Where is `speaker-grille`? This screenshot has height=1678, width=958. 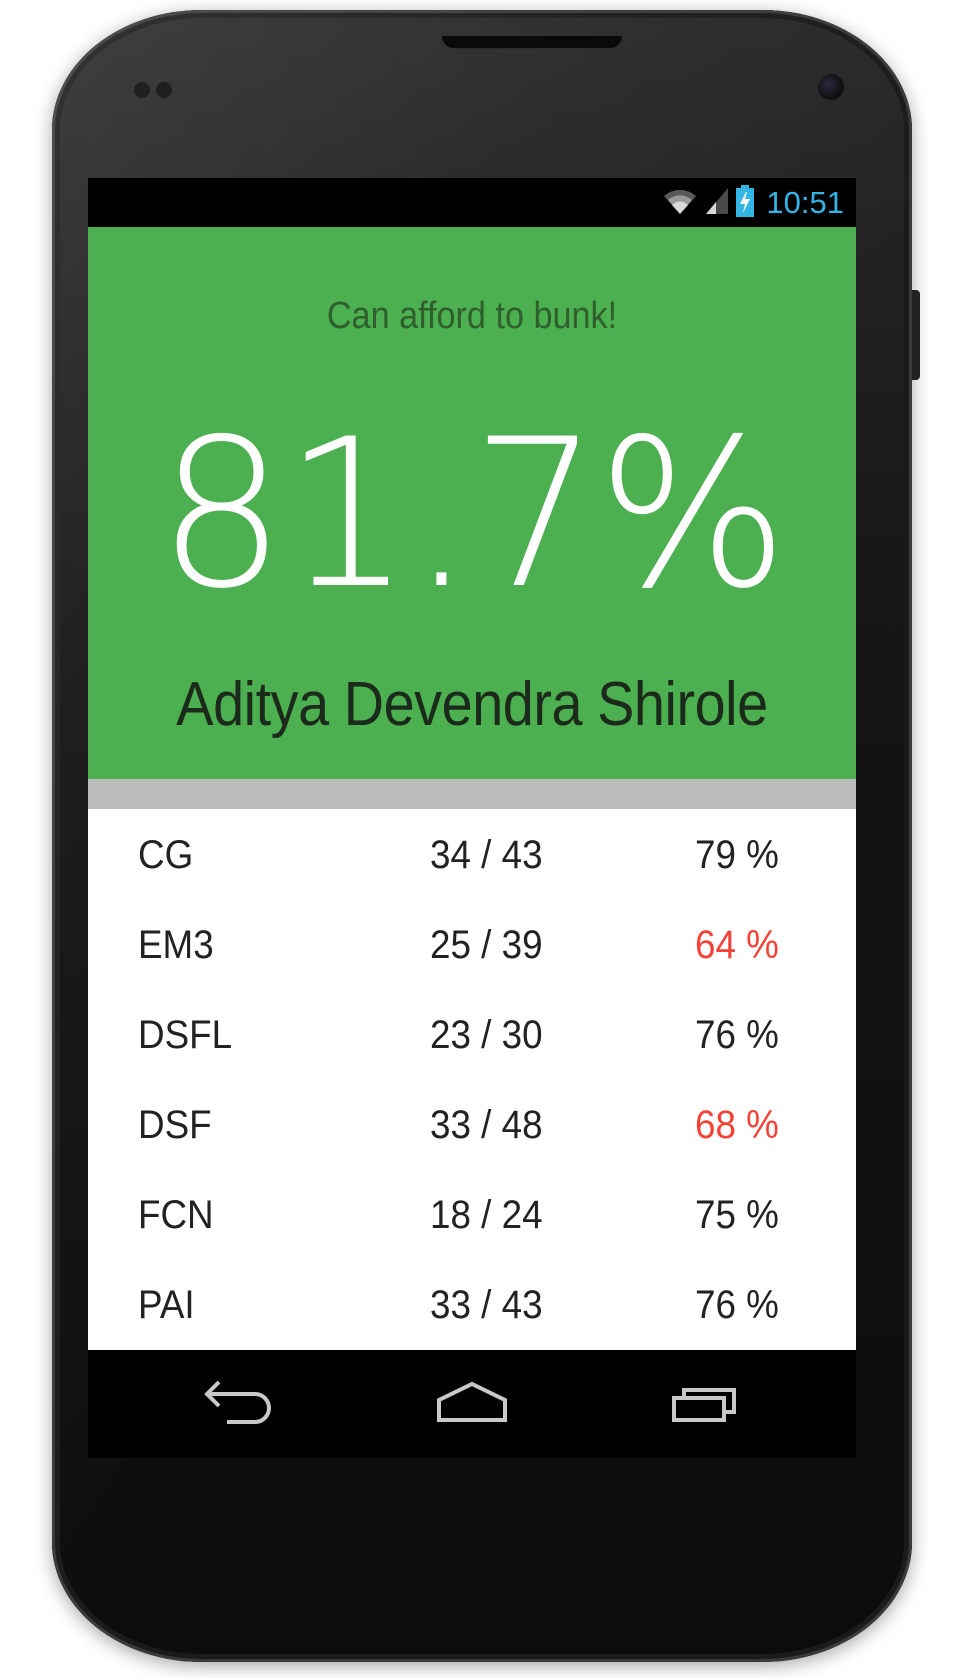 speaker-grille is located at coordinates (532, 42).